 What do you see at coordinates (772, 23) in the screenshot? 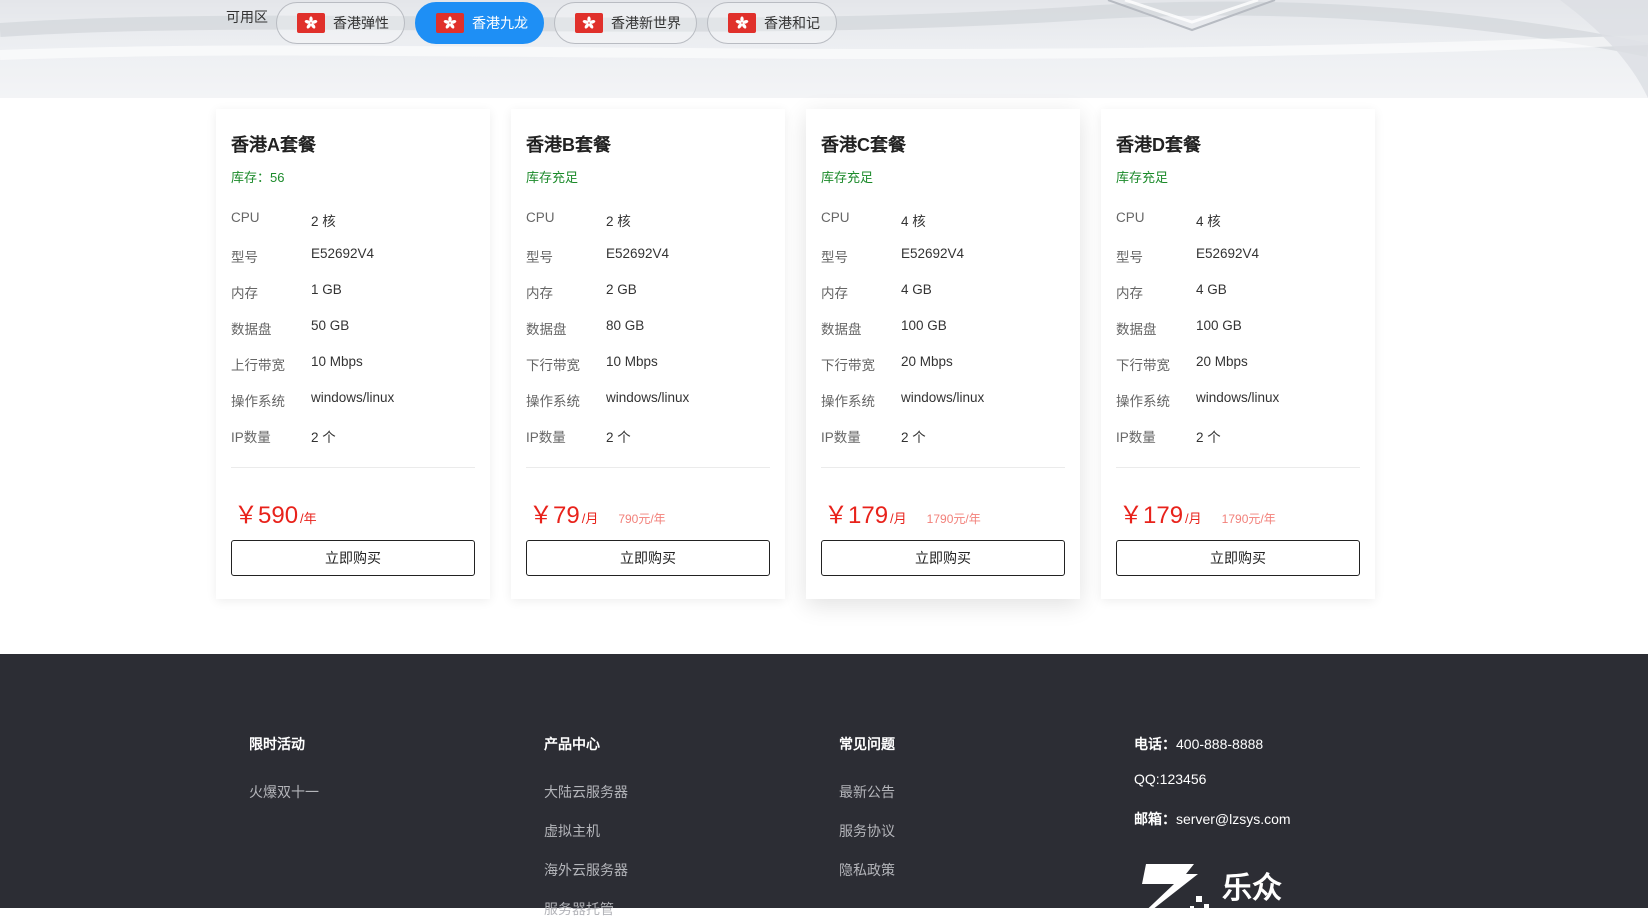
I see `region-tab-hutchison: 香港和记` at bounding box center [772, 23].